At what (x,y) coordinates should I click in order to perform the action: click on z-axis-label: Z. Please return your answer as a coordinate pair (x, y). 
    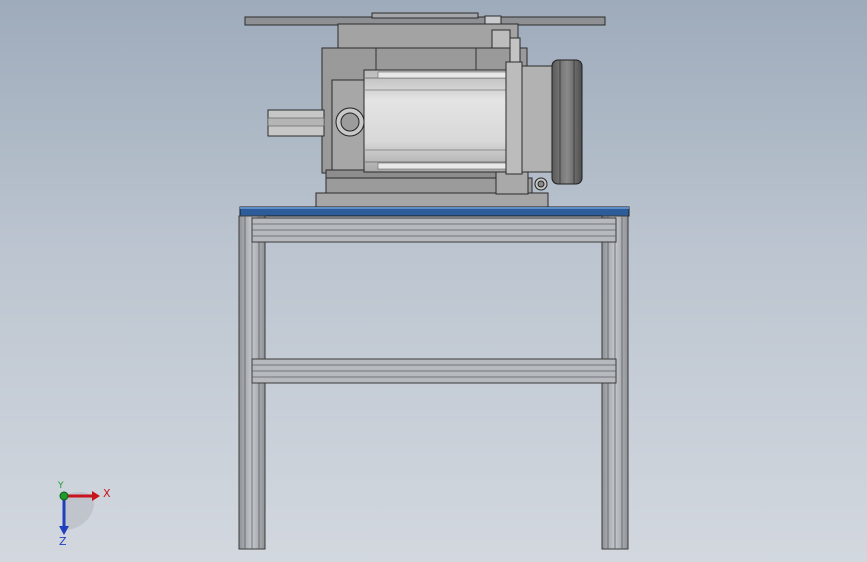
    Looking at the image, I should click on (63, 541).